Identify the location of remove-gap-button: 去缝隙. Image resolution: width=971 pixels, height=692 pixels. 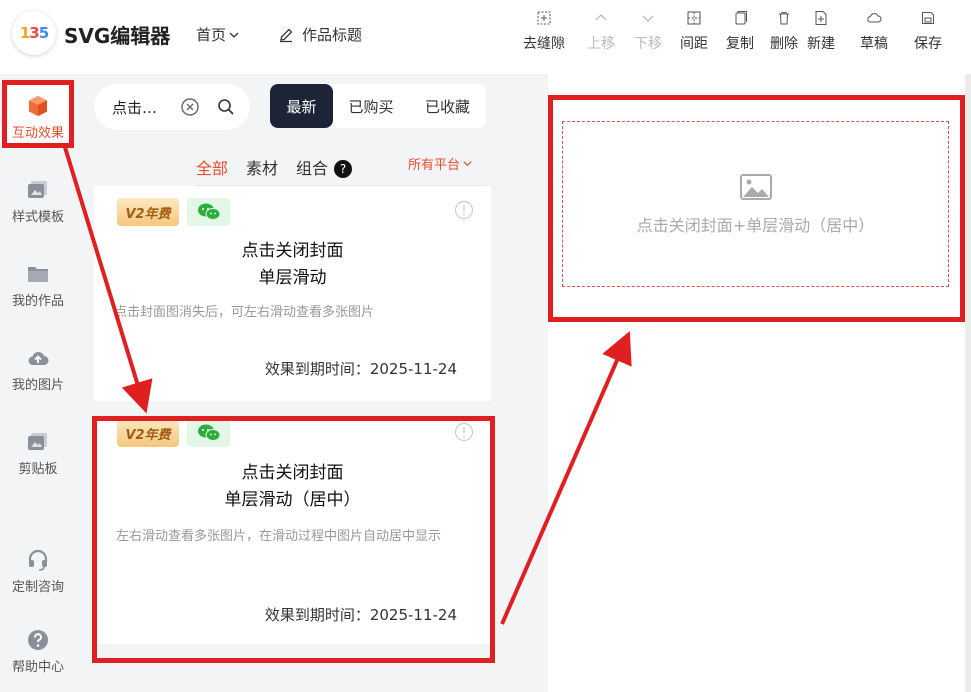
(544, 31).